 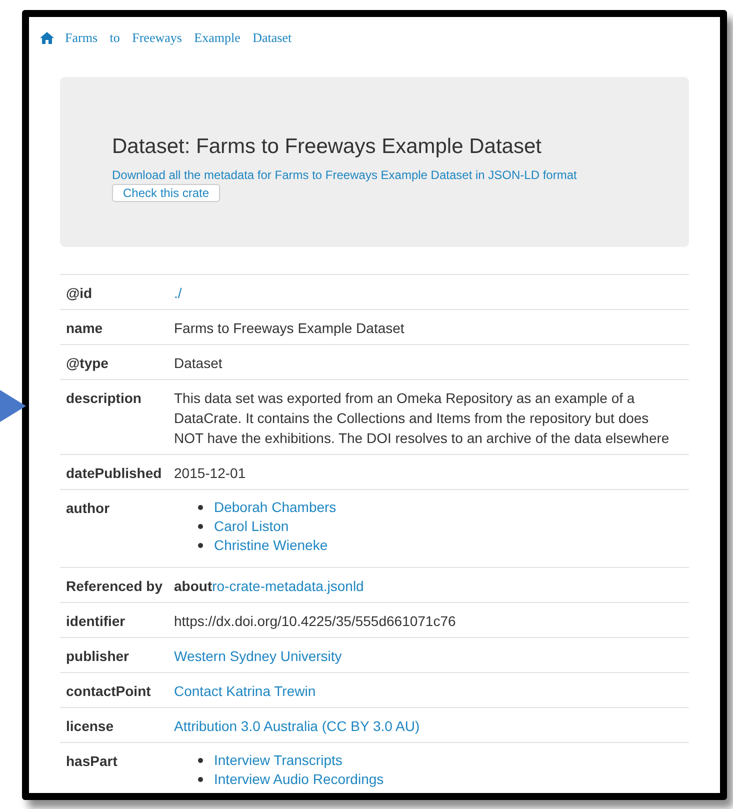 I want to click on download-link: Download all the metadata for Farms to Freeways Example Dataset in JSON-LD format, so click(x=344, y=175).